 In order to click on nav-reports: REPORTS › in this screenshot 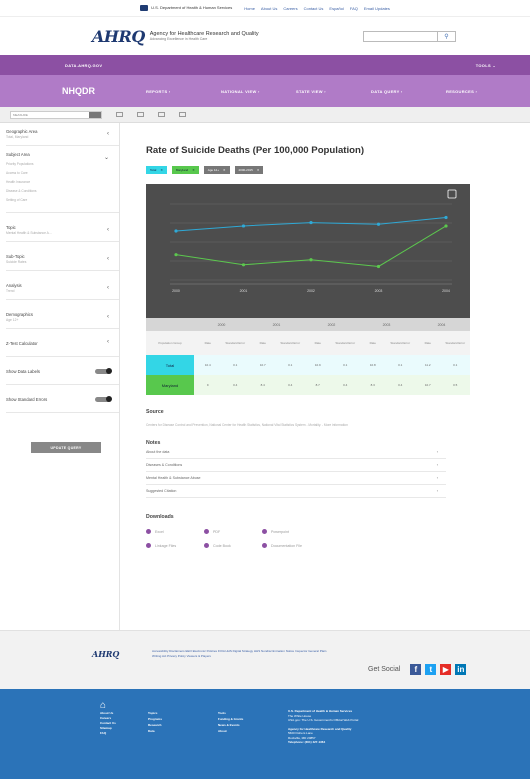, I will do `click(183, 91)`.